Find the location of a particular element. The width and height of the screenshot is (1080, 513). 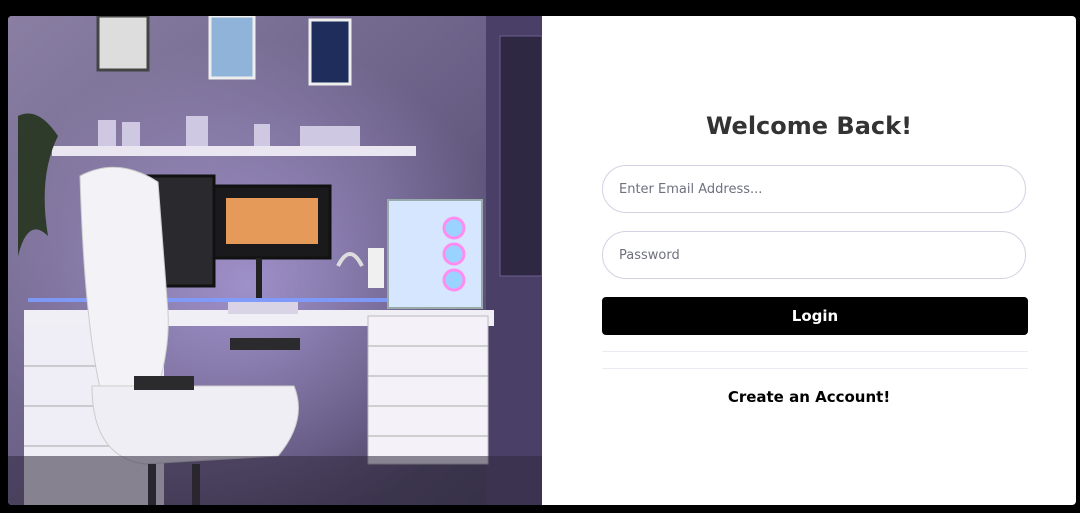

create-account-link: Create an Account! is located at coordinates (809, 397).